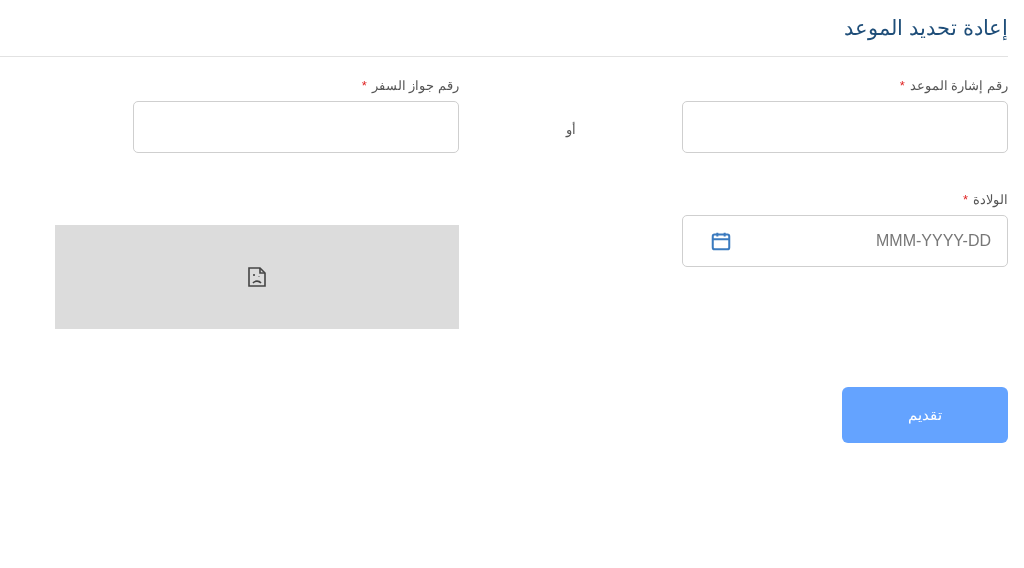 The height and width of the screenshot is (568, 1024). Describe the element at coordinates (415, 86) in the screenshot. I see `field-label: رقم جواز السفر` at that location.